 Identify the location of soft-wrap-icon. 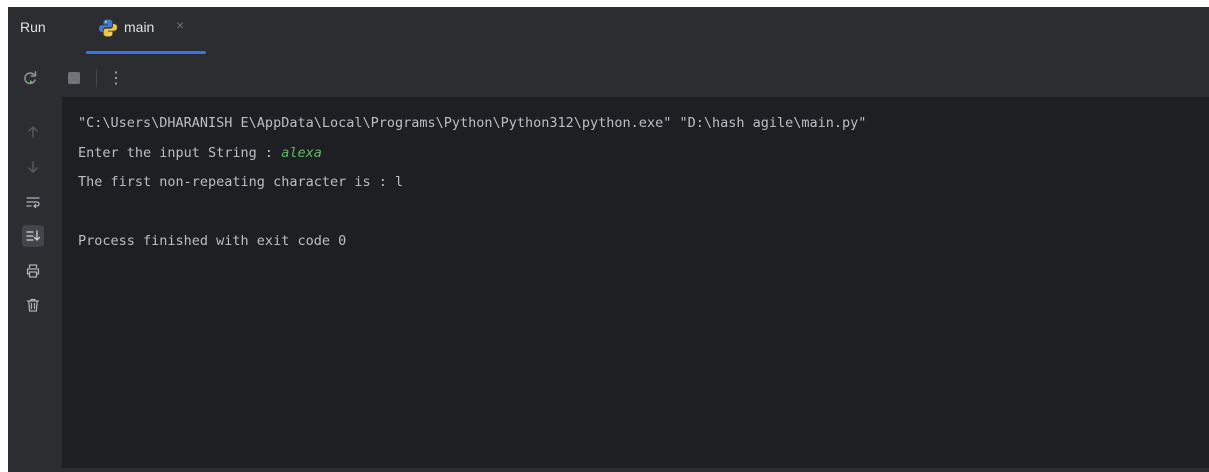
(33, 202).